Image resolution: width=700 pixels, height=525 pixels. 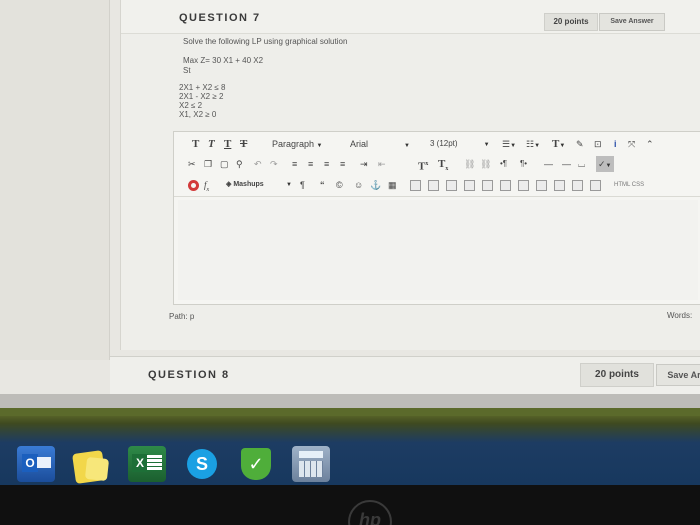 What do you see at coordinates (350, 446) in the screenshot?
I see `taskbar: O X S ✓` at bounding box center [350, 446].